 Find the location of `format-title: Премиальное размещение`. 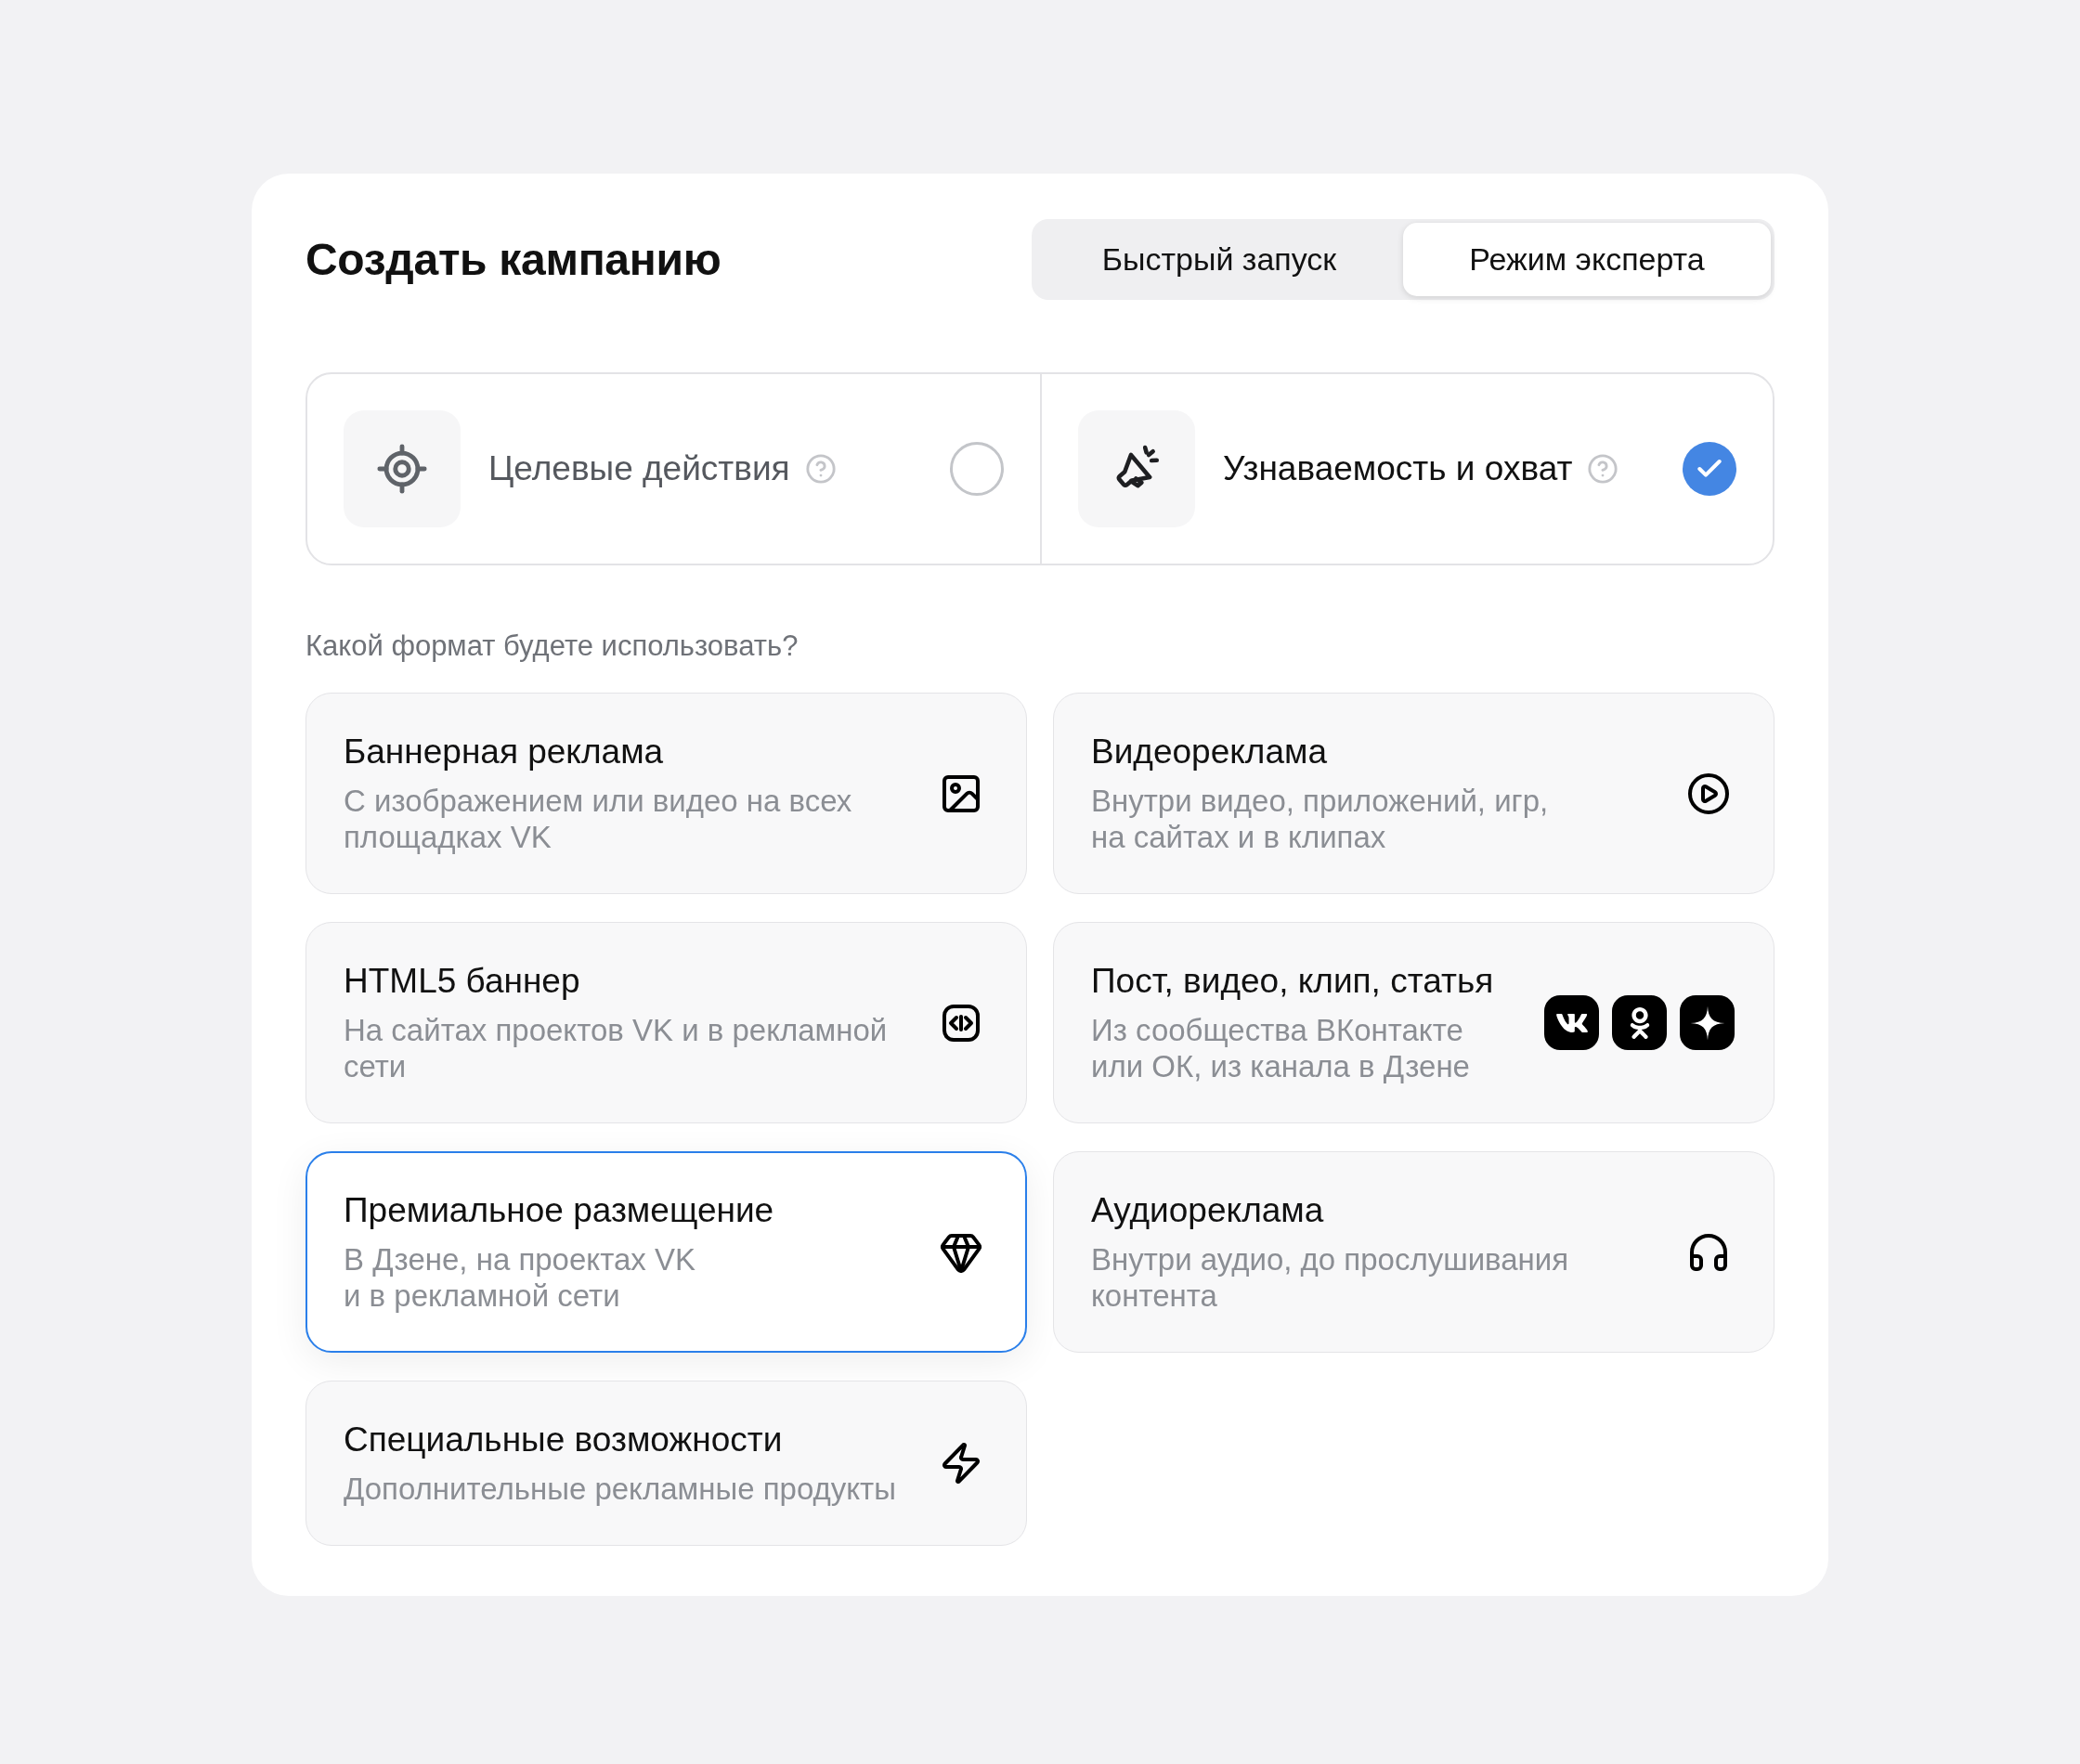

format-title: Премиальное размещение is located at coordinates (559, 1210).